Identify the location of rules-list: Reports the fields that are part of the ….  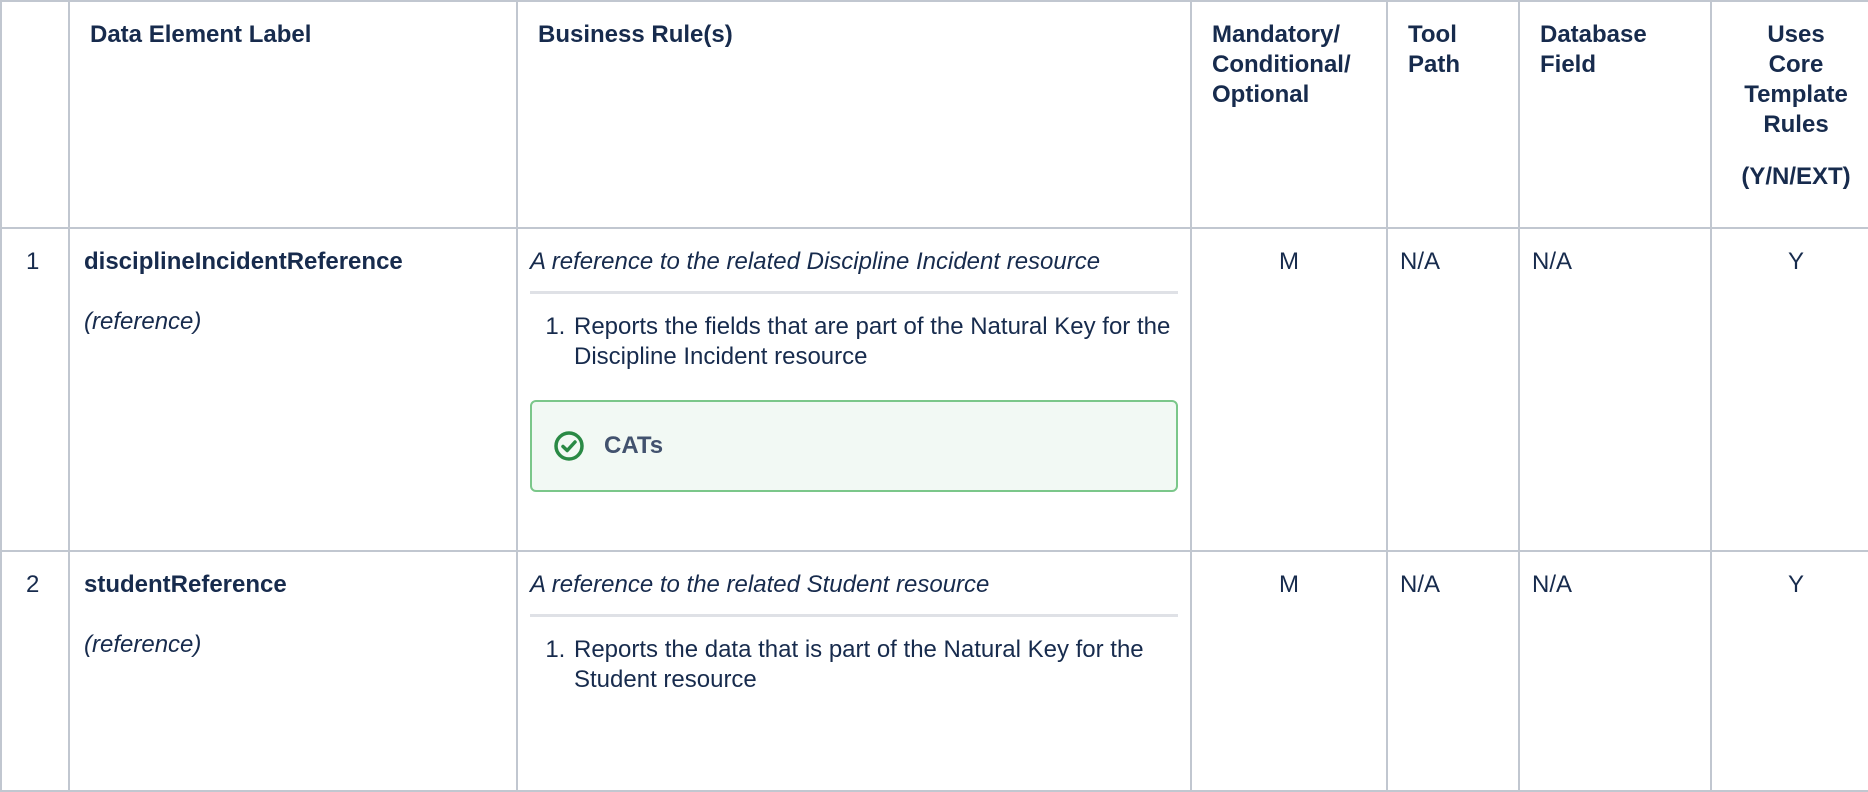
(854, 342).